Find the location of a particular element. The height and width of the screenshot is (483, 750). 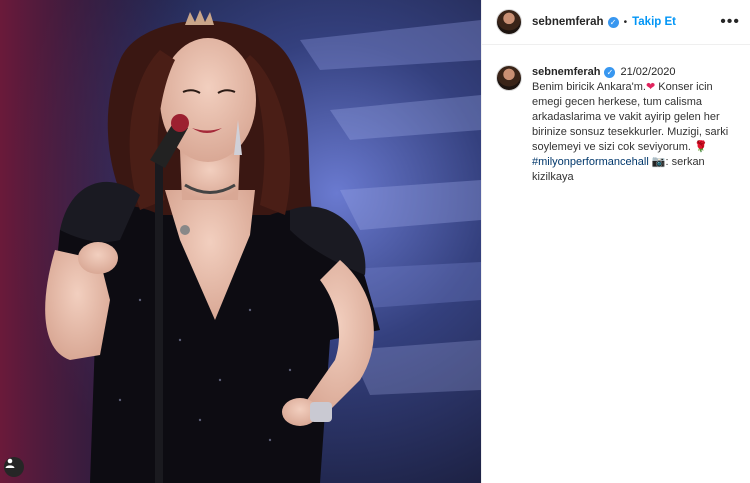

post-header: sebnemferah ✓ • Takip Et ••• is located at coordinates (616, 22).